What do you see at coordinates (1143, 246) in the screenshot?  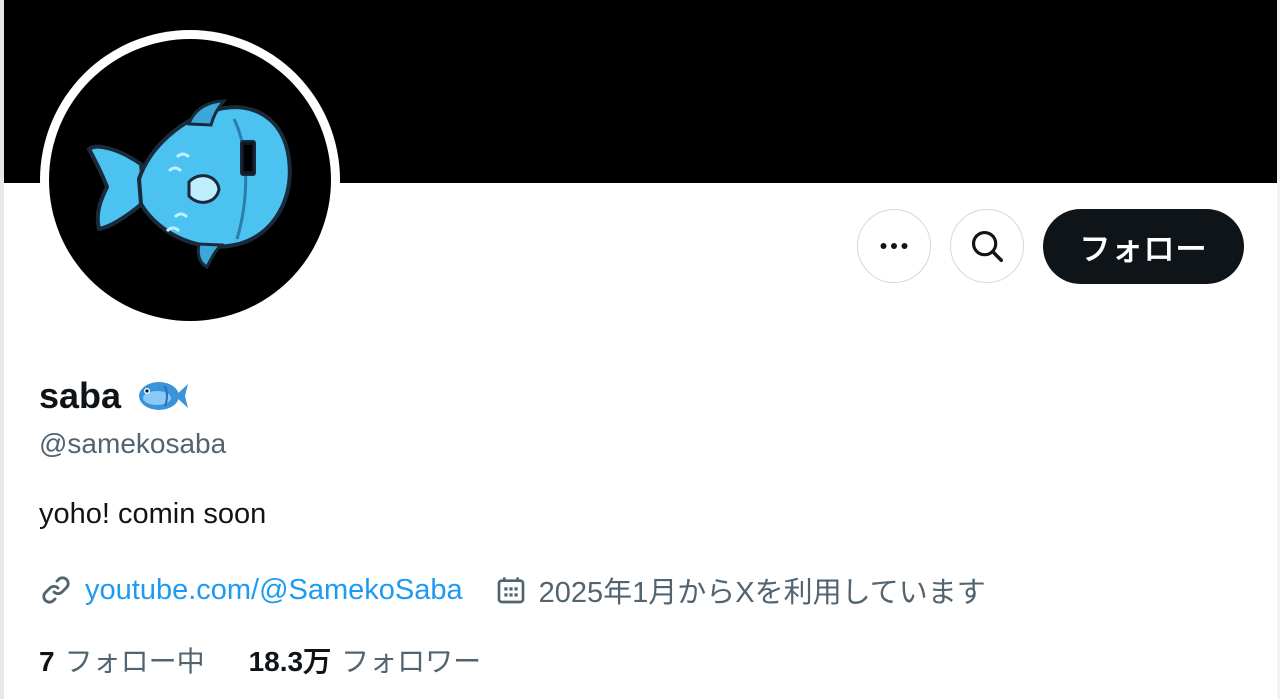 I see `follow-button: フォロー` at bounding box center [1143, 246].